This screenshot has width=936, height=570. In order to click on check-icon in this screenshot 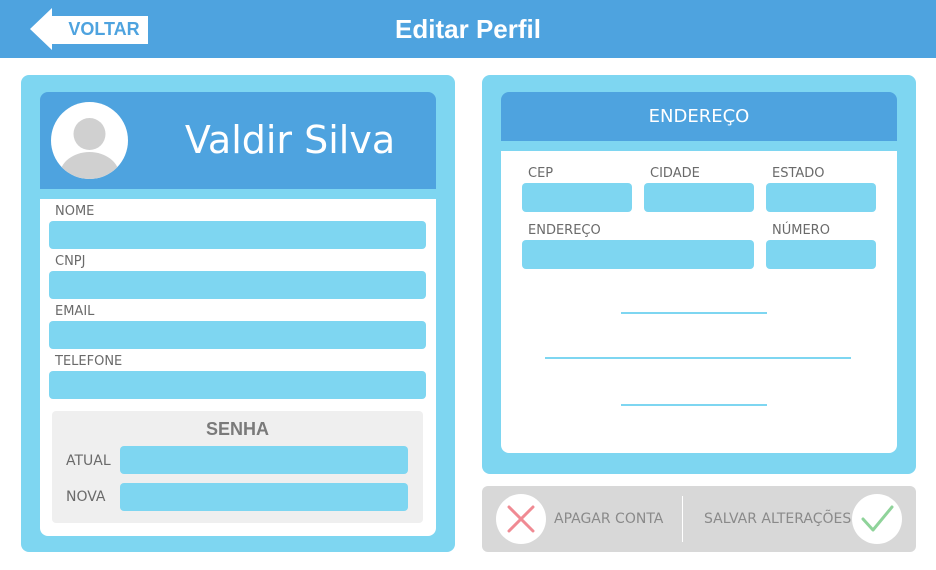, I will do `click(877, 518)`.